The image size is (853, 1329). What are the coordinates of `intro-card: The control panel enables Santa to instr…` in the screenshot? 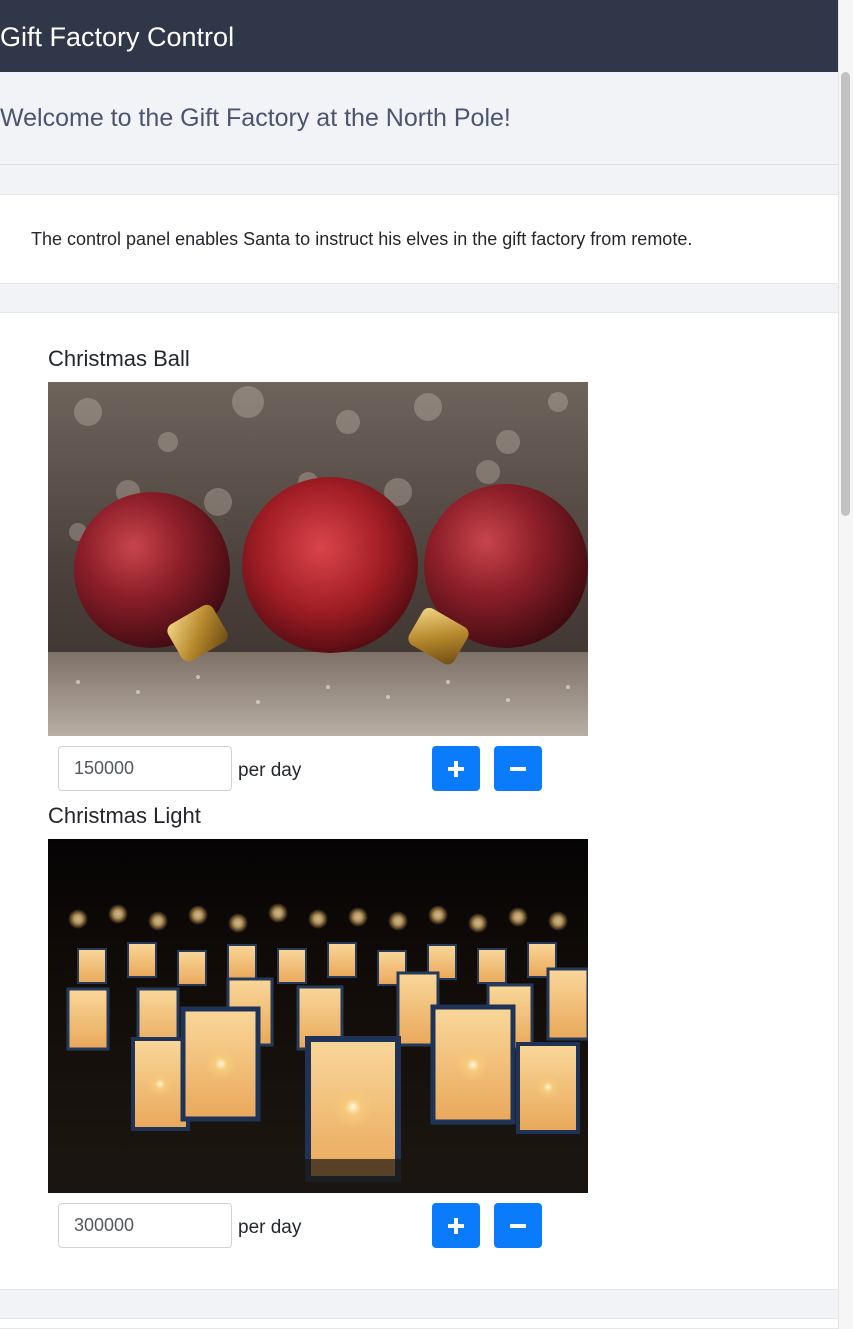 It's located at (419, 239).